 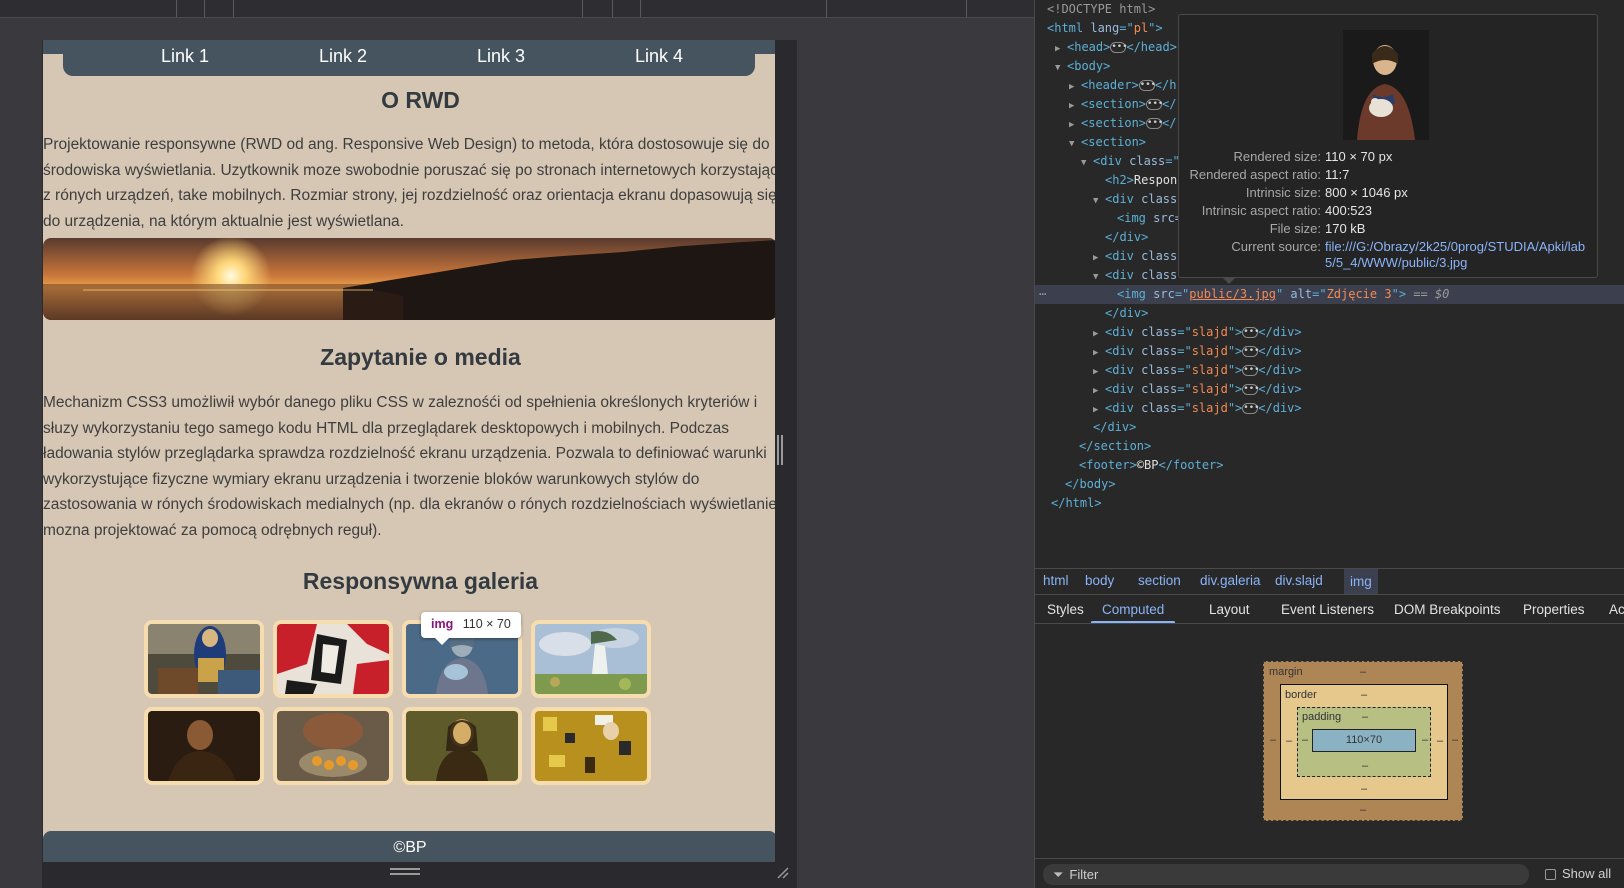 What do you see at coordinates (1299, 580) in the screenshot?
I see `breadcrumb-div-slajd: div.slajd` at bounding box center [1299, 580].